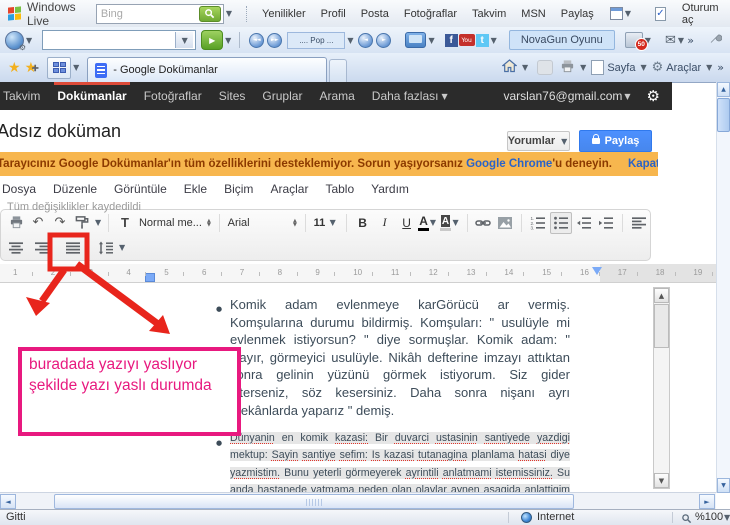  I want to click on search-icon, so click(209, 13).